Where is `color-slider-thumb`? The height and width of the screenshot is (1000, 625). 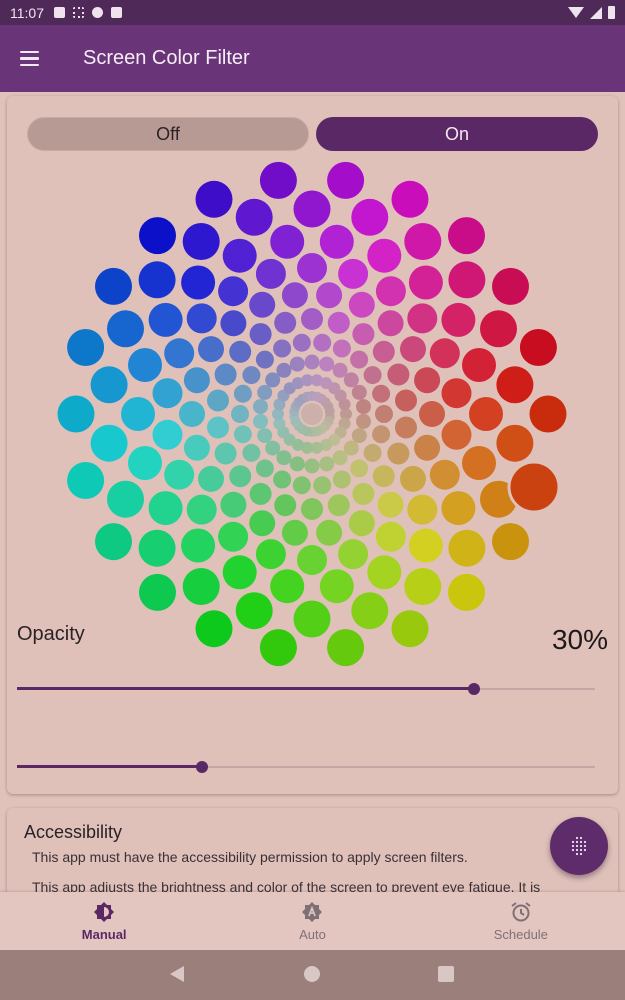 color-slider-thumb is located at coordinates (473, 689).